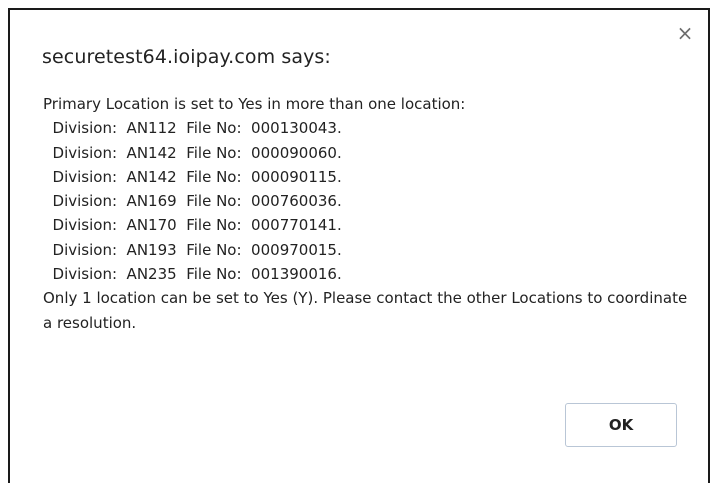 The height and width of the screenshot is (483, 716). I want to click on location-entry: Division: AN142 File No: 000090115., so click(192, 176).